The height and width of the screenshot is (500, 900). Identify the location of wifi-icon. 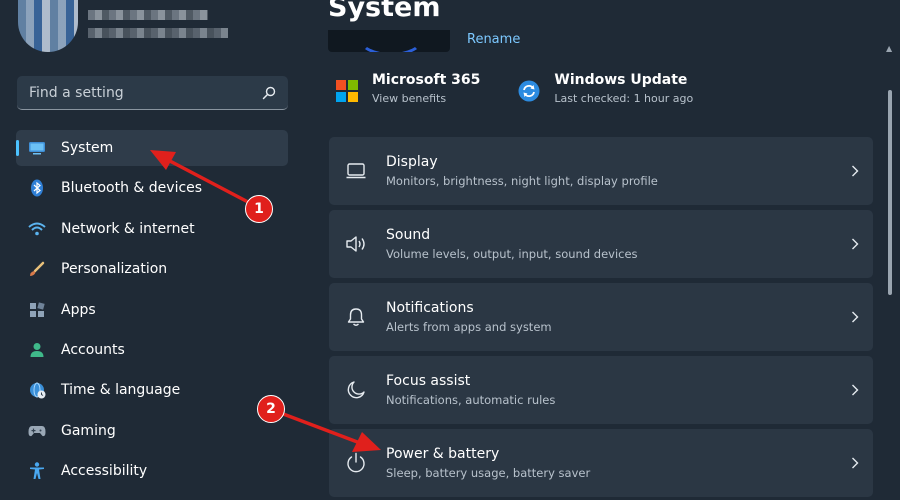
(37, 229).